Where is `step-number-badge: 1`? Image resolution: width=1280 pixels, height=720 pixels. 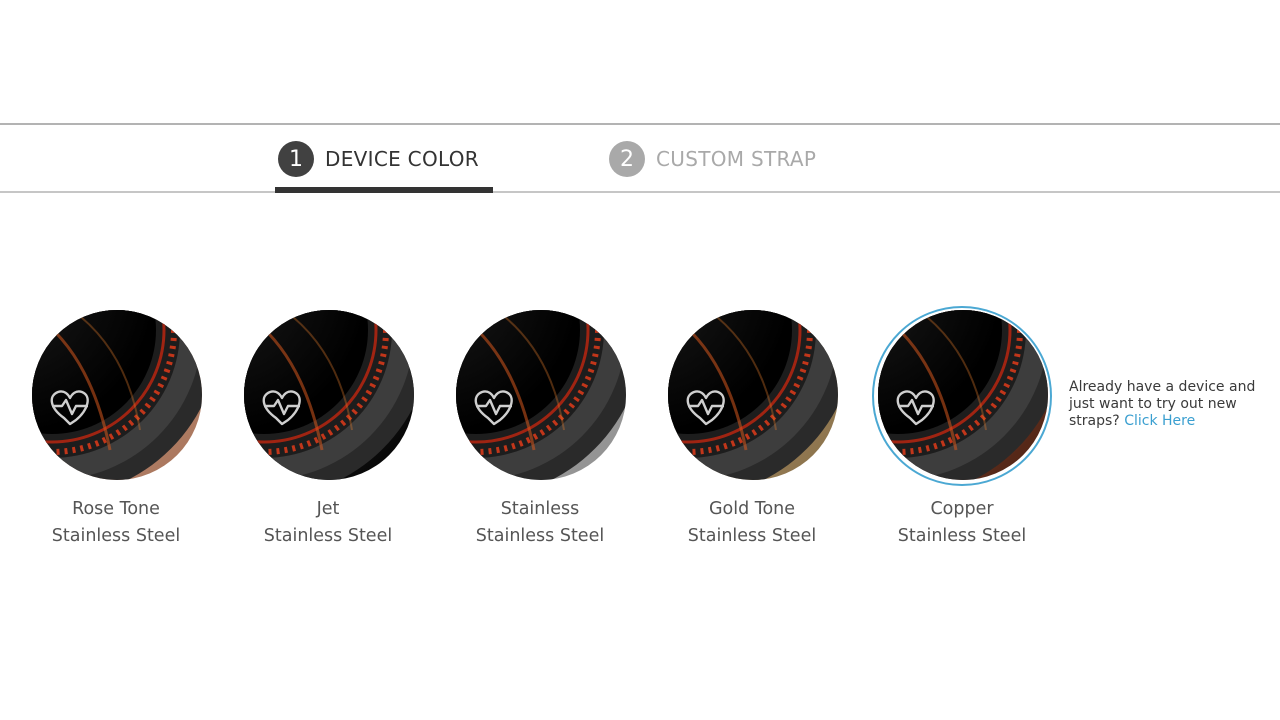 step-number-badge: 1 is located at coordinates (296, 159).